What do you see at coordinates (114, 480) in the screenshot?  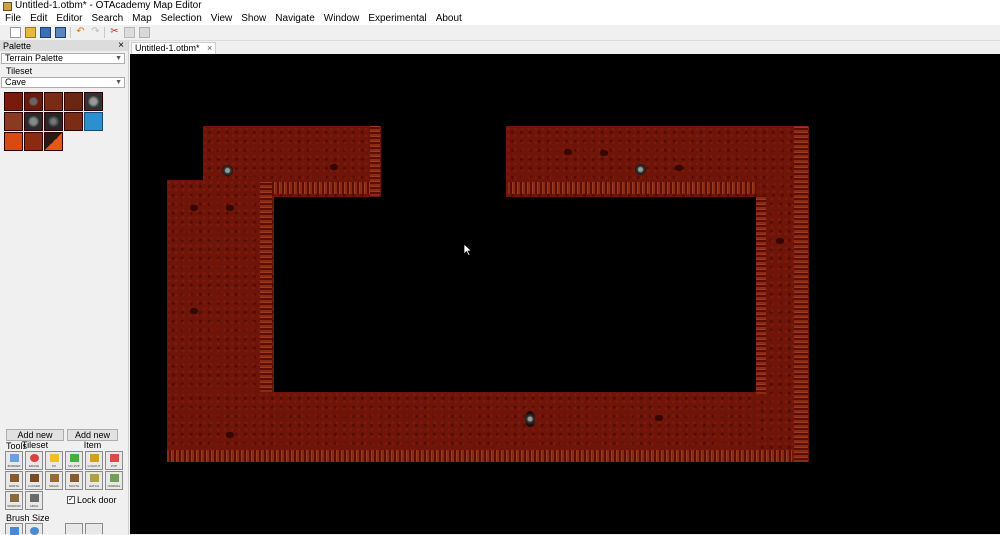 I see `tool-normal: NORMAL` at bounding box center [114, 480].